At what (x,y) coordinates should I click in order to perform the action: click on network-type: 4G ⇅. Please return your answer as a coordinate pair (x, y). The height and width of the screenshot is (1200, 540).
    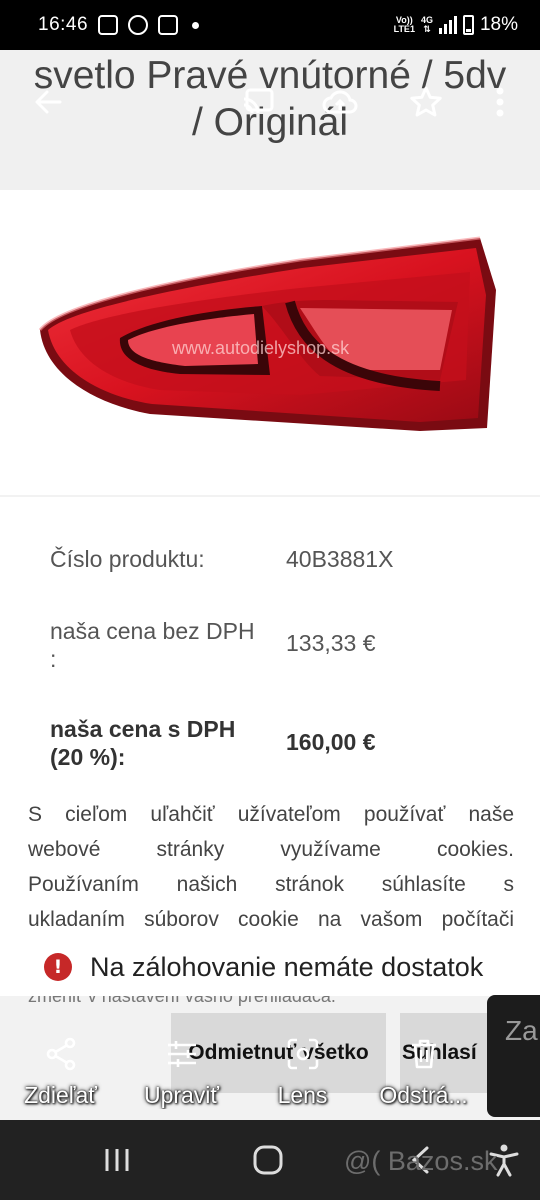
    Looking at the image, I should click on (426, 24).